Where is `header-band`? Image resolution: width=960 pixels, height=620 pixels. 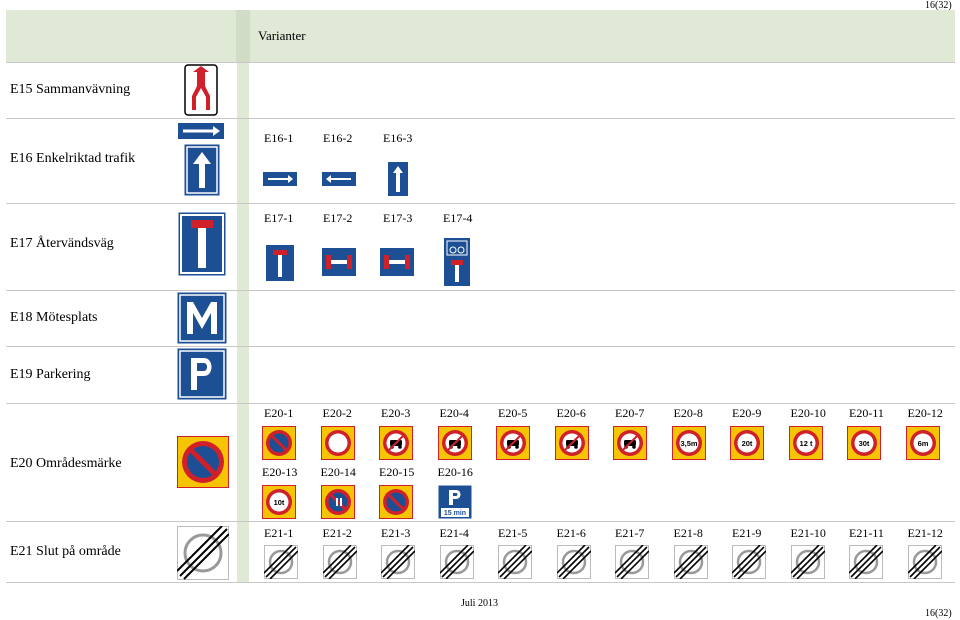 header-band is located at coordinates (480, 36).